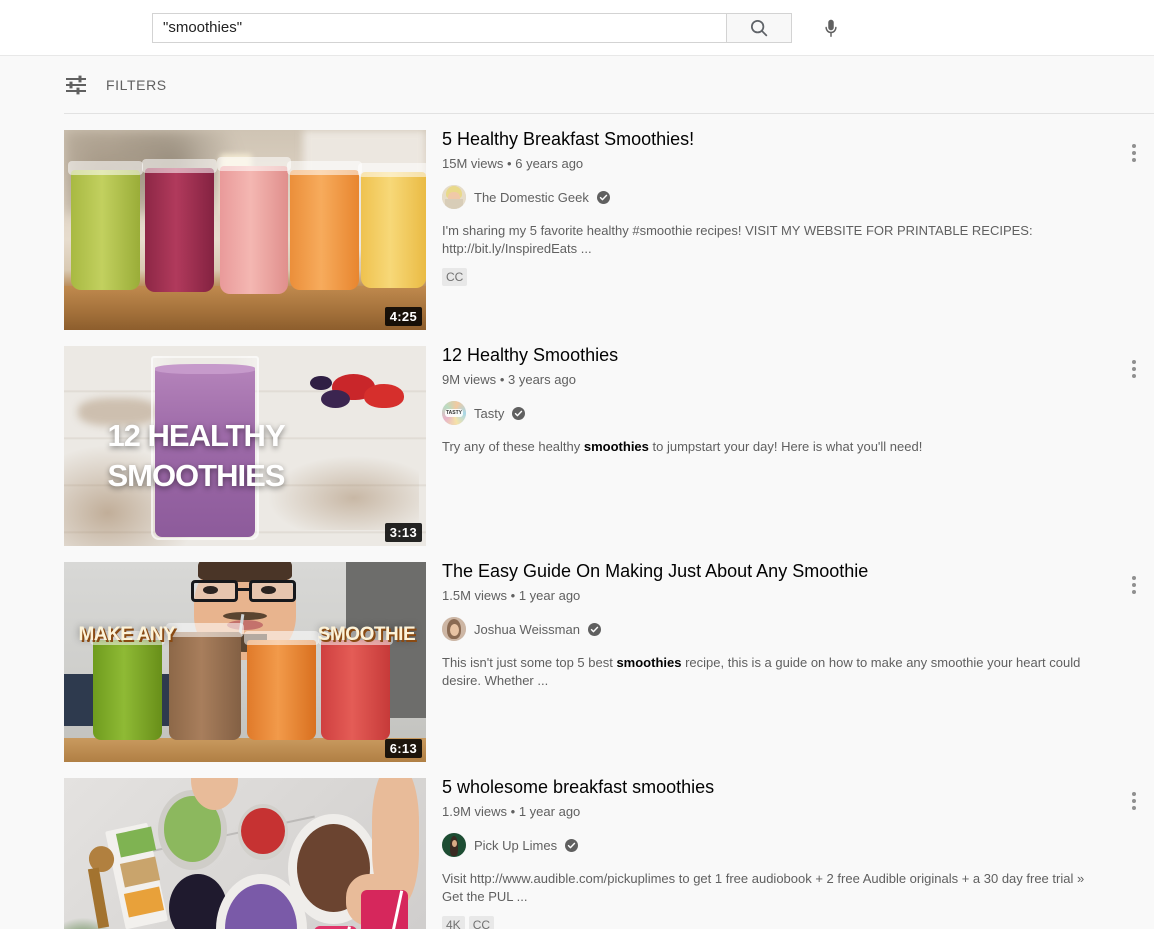 This screenshot has height=929, width=1154. What do you see at coordinates (481, 922) in the screenshot?
I see `badge-cc: CC` at bounding box center [481, 922].